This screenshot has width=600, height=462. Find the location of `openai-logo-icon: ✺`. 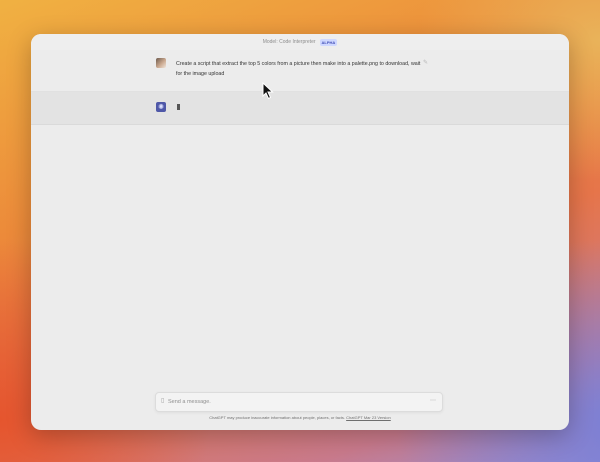

openai-logo-icon: ✺ is located at coordinates (161, 107).